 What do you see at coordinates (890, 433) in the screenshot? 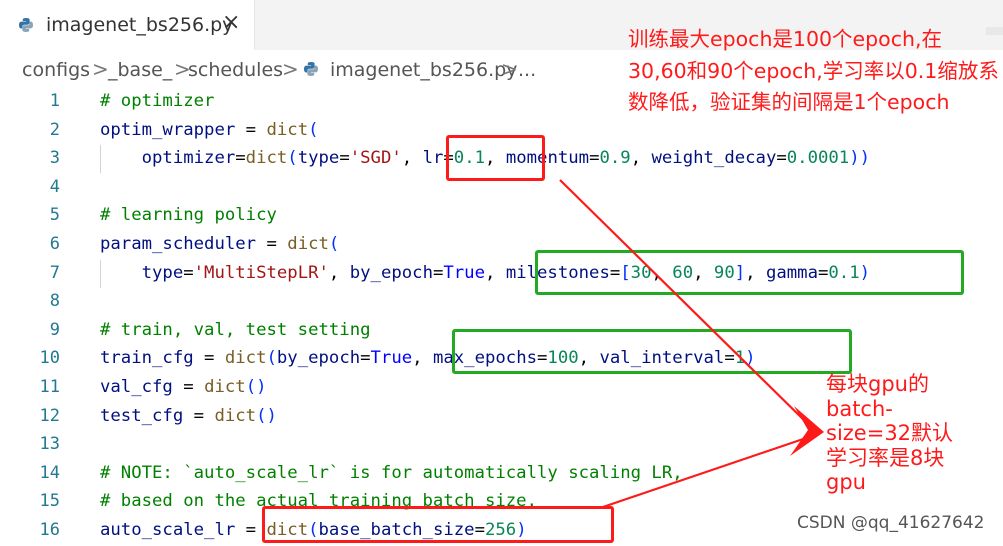
I see `note-line: size=32默认` at bounding box center [890, 433].